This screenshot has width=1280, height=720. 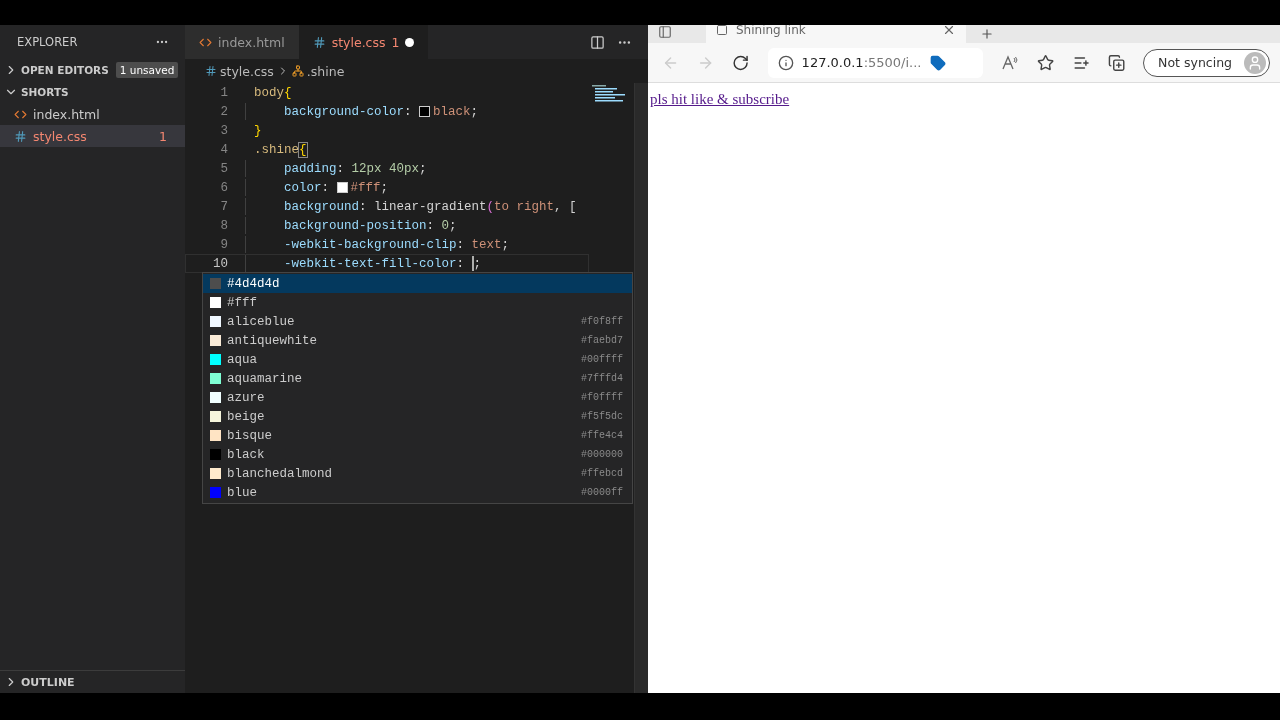 What do you see at coordinates (417, 435) in the screenshot?
I see `suggestion-item: bisque #ffe4c4` at bounding box center [417, 435].